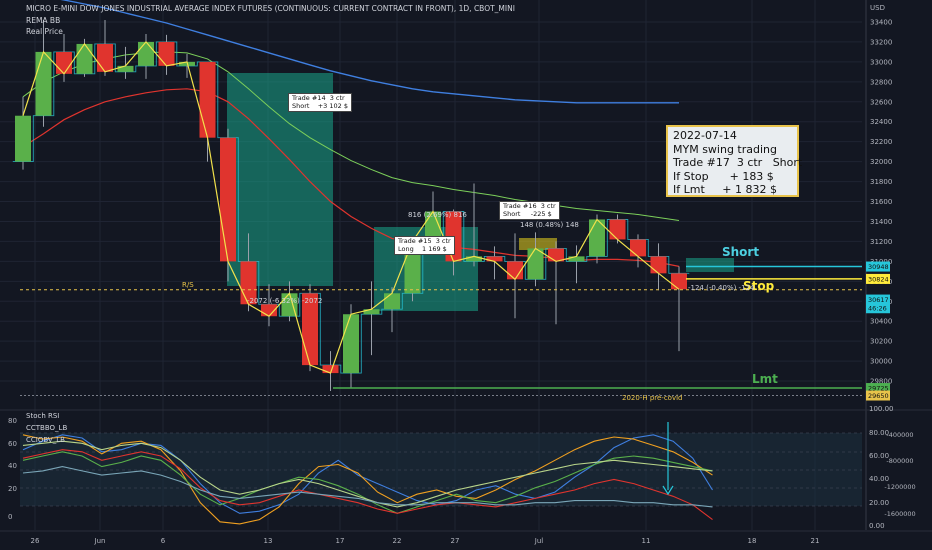 The width and height of the screenshot is (932, 550). Describe the element at coordinates (879, 503) in the screenshot. I see `osc-right-tick: 20.00` at that location.